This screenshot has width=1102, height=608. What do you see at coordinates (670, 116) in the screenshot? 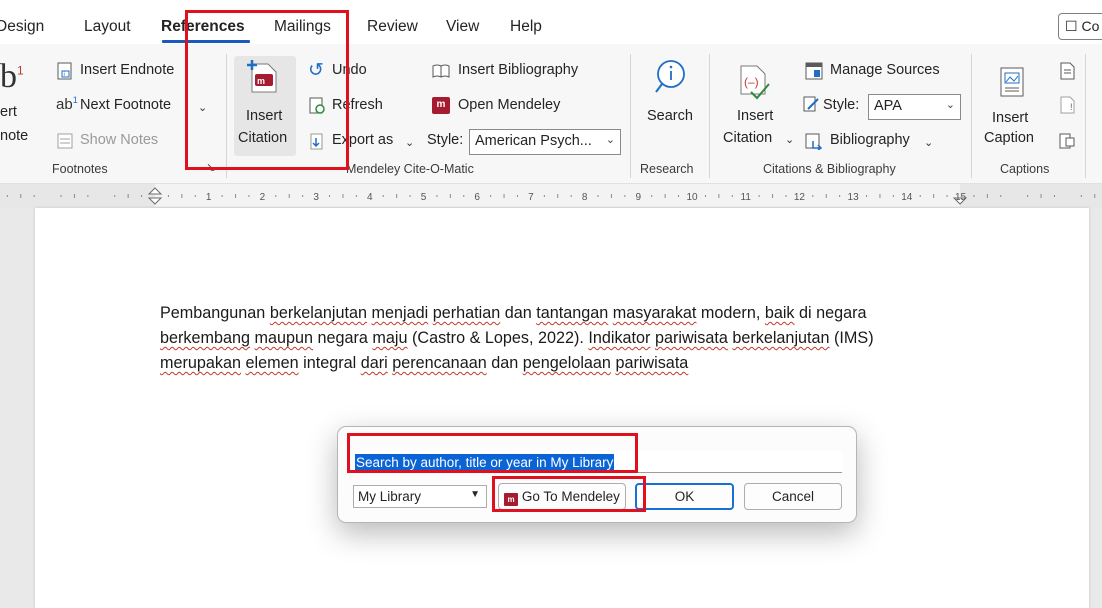
I see `search-button: Search` at bounding box center [670, 116].